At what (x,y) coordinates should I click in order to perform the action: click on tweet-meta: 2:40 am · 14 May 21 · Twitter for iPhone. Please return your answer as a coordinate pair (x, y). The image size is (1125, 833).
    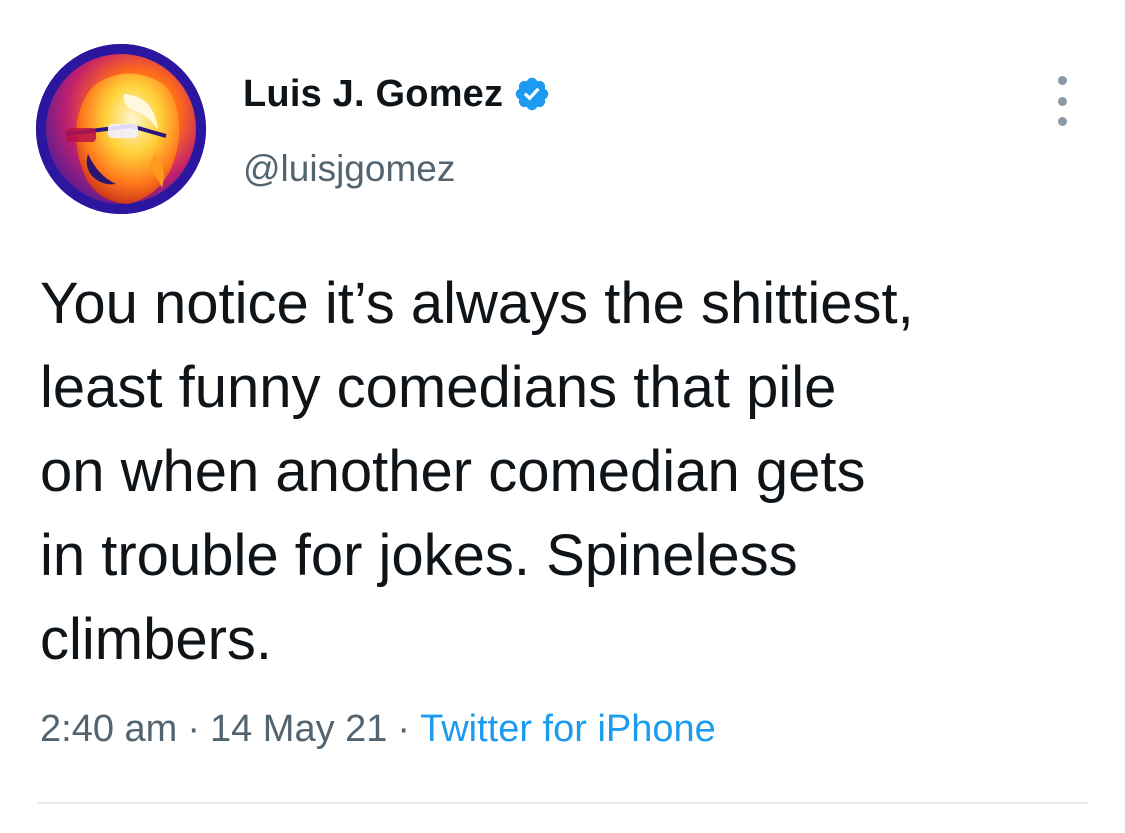
    Looking at the image, I should click on (378, 729).